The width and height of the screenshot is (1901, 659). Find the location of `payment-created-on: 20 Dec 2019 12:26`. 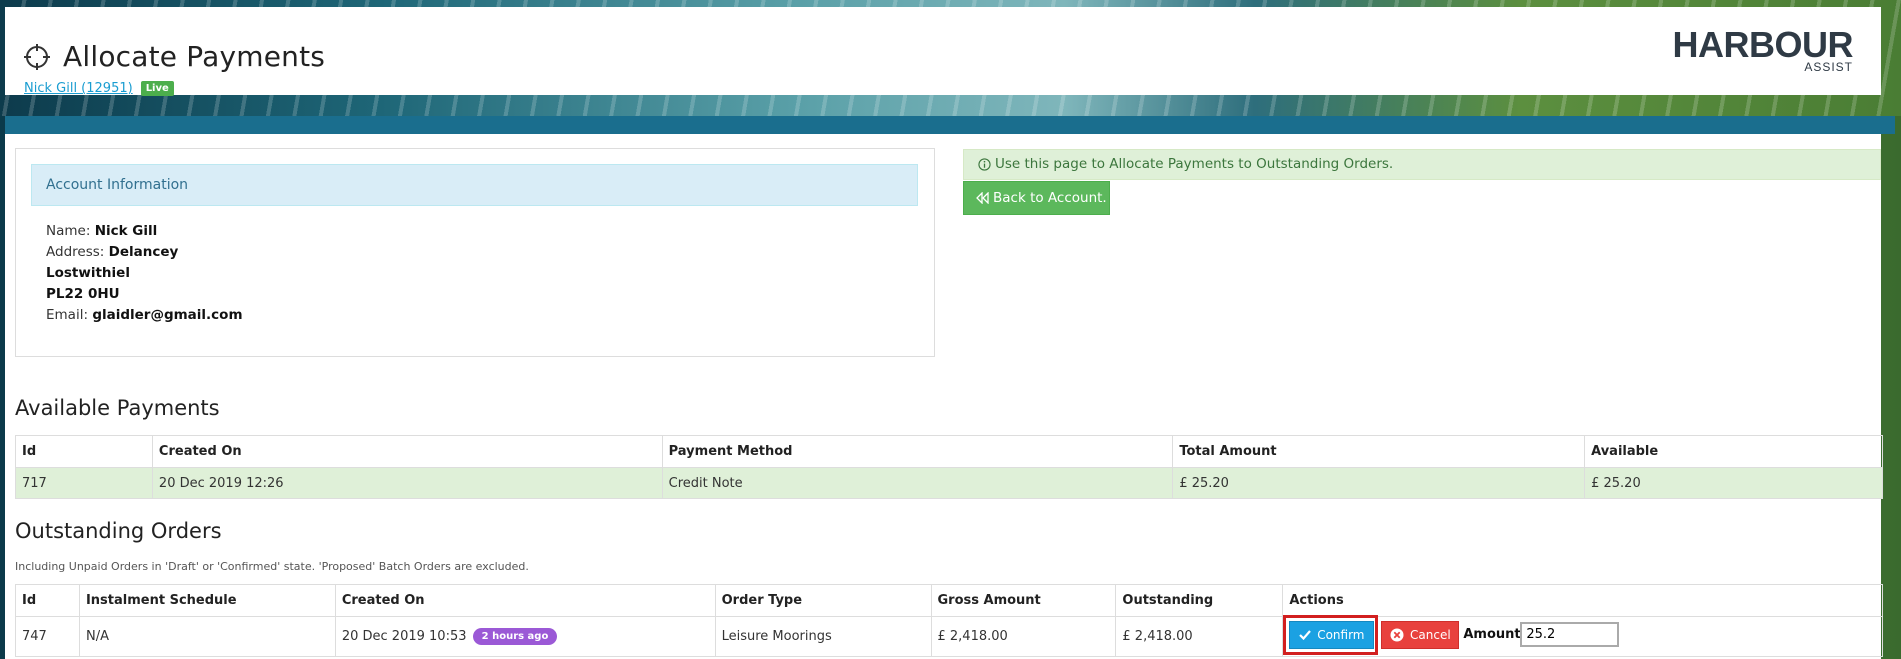

payment-created-on: 20 Dec 2019 12:26 is located at coordinates (407, 483).